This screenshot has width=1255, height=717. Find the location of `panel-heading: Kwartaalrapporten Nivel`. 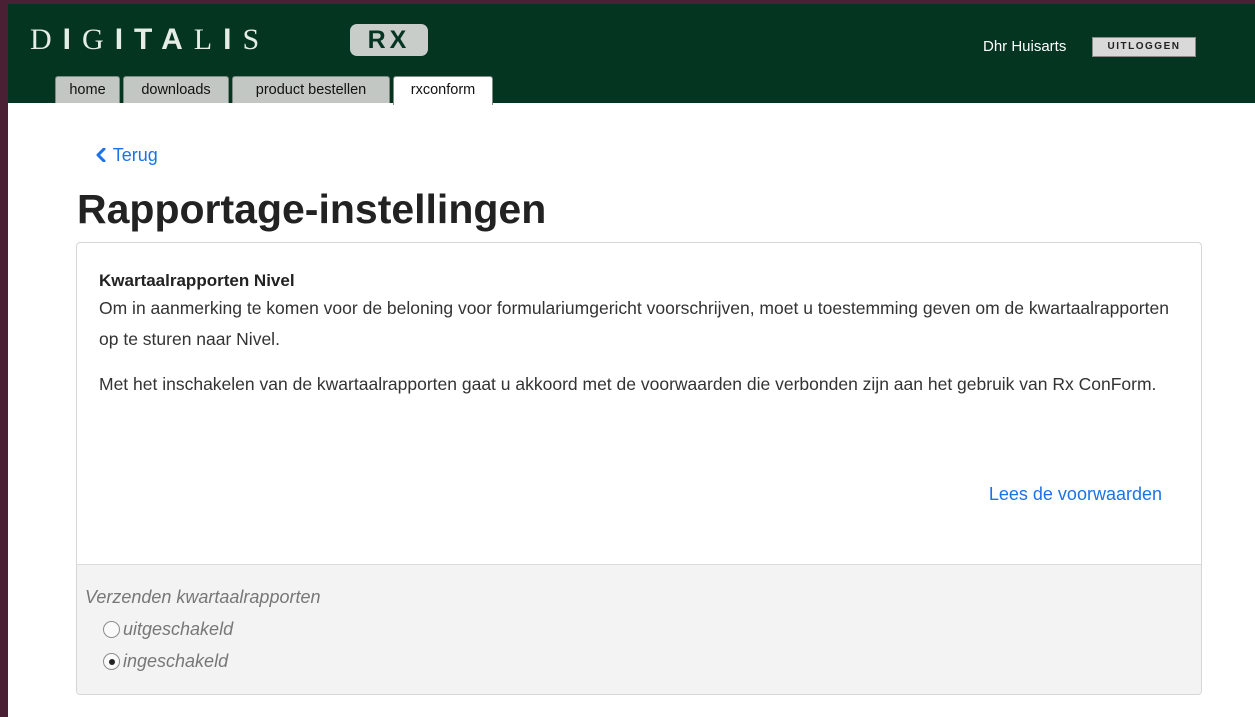

panel-heading: Kwartaalrapporten Nivel is located at coordinates (197, 280).